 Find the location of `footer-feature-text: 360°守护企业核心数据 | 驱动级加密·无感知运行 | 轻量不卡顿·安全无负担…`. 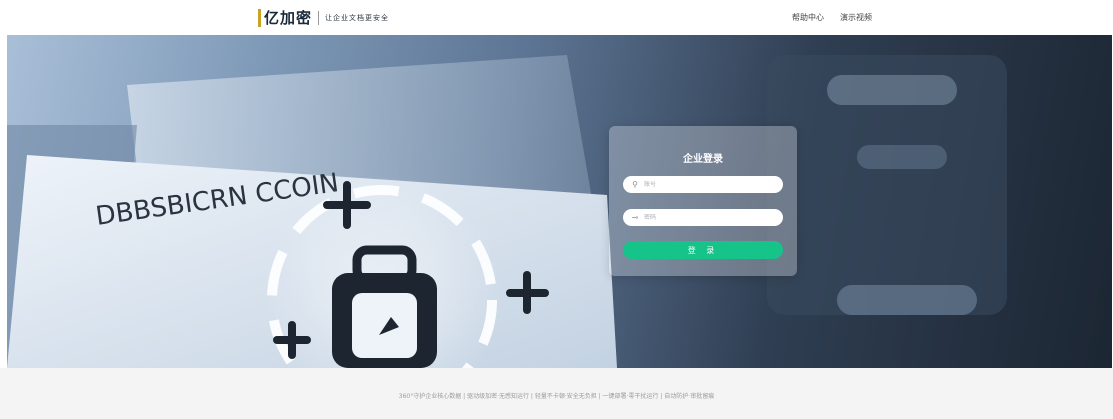

footer-feature-text: 360°守护企业核心数据 | 驱动级加密·无感知运行 | 轻量不卡顿·安全无负担… is located at coordinates (556, 396).